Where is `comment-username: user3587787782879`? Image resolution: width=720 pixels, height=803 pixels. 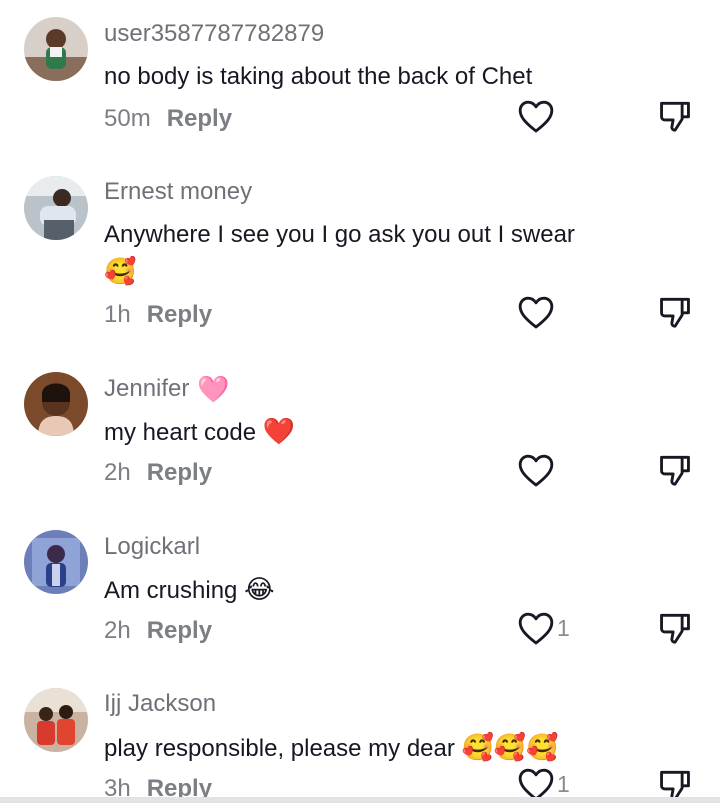
comment-username: user3587787782879 is located at coordinates (214, 34).